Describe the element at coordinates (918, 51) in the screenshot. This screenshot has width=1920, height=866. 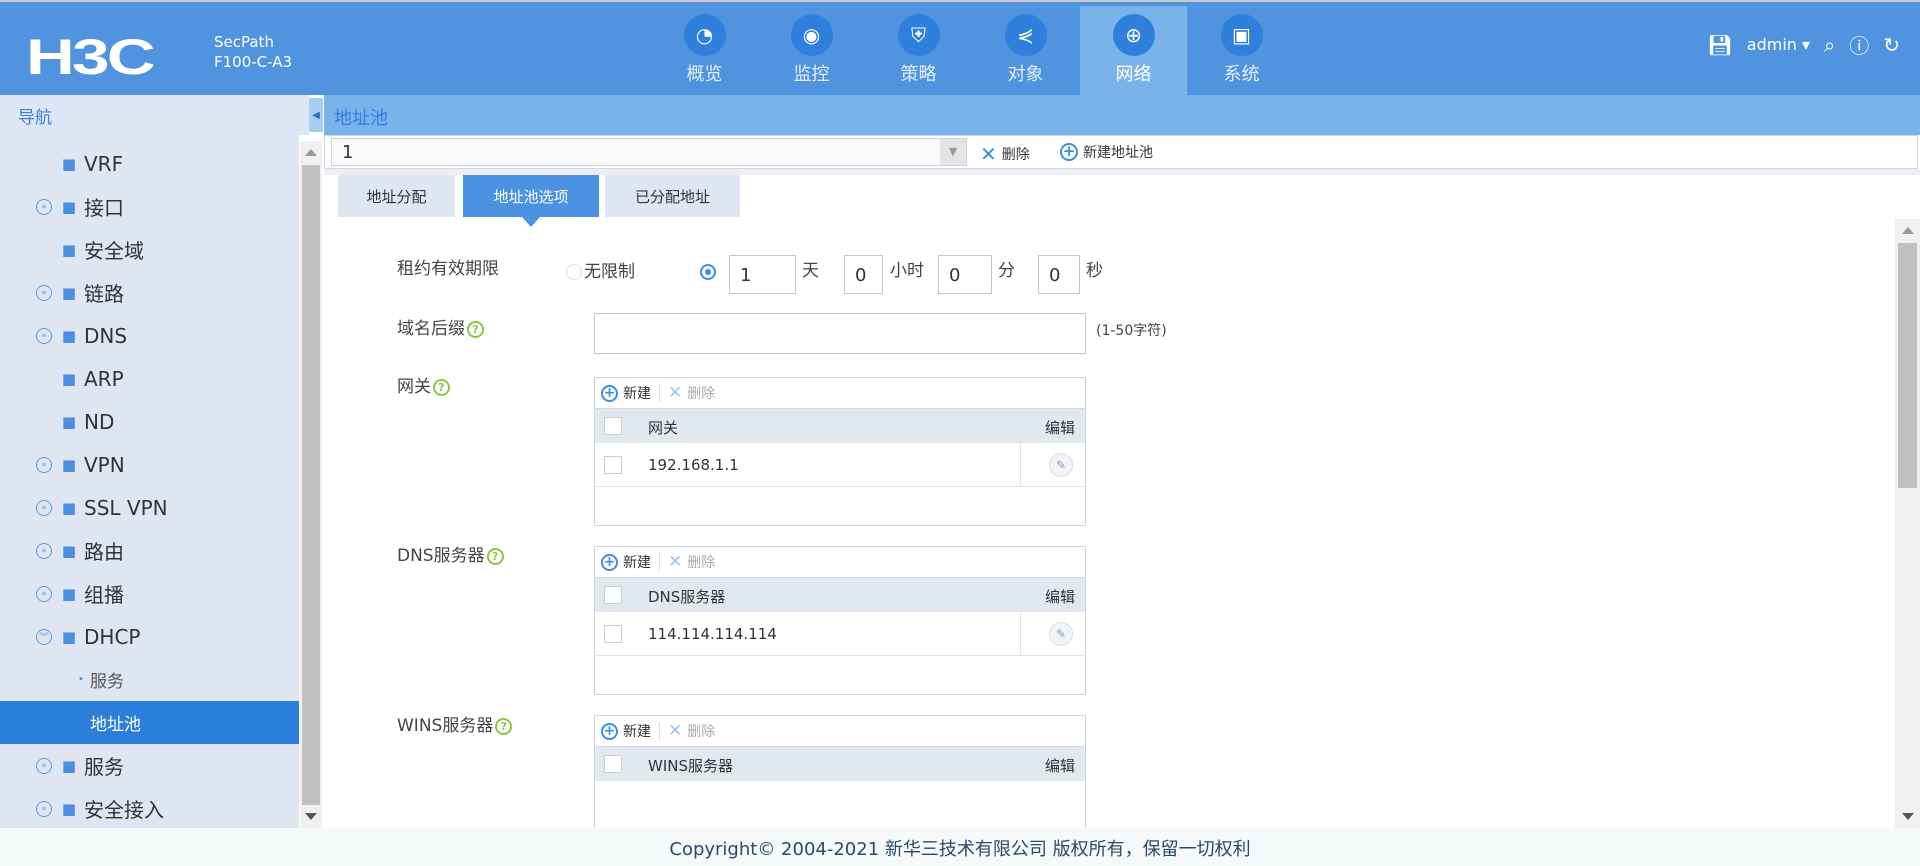
I see `nav-policy: ⛨ 策略` at that location.